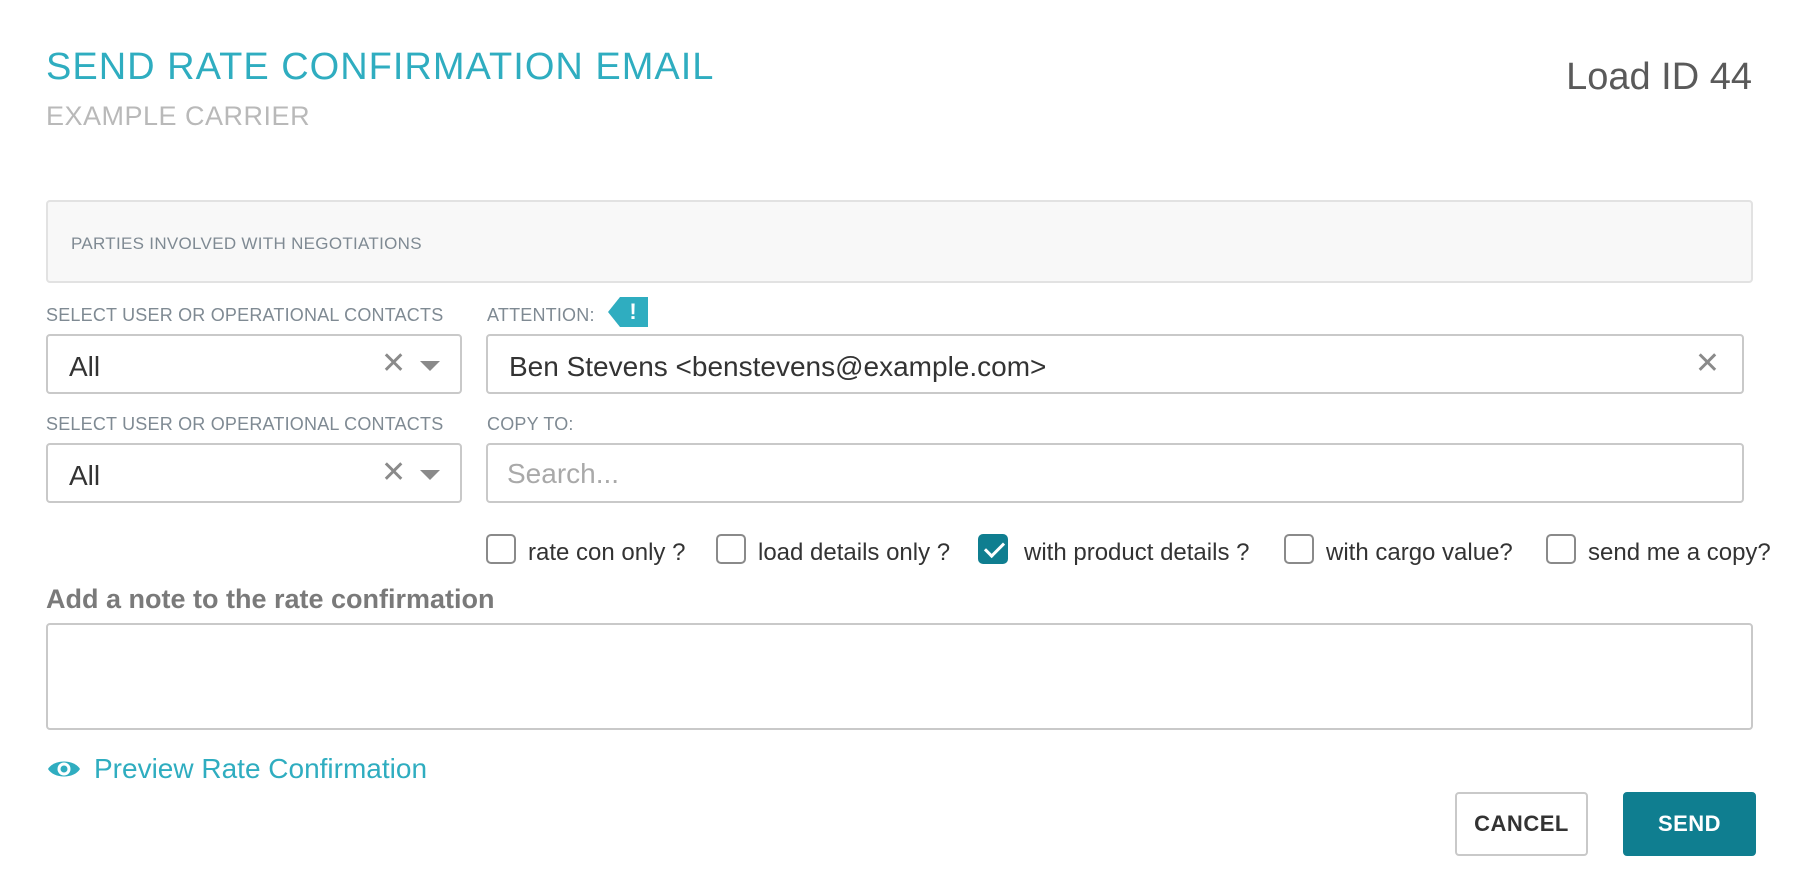  What do you see at coordinates (854, 552) in the screenshot?
I see `option-label: load details only ?` at bounding box center [854, 552].